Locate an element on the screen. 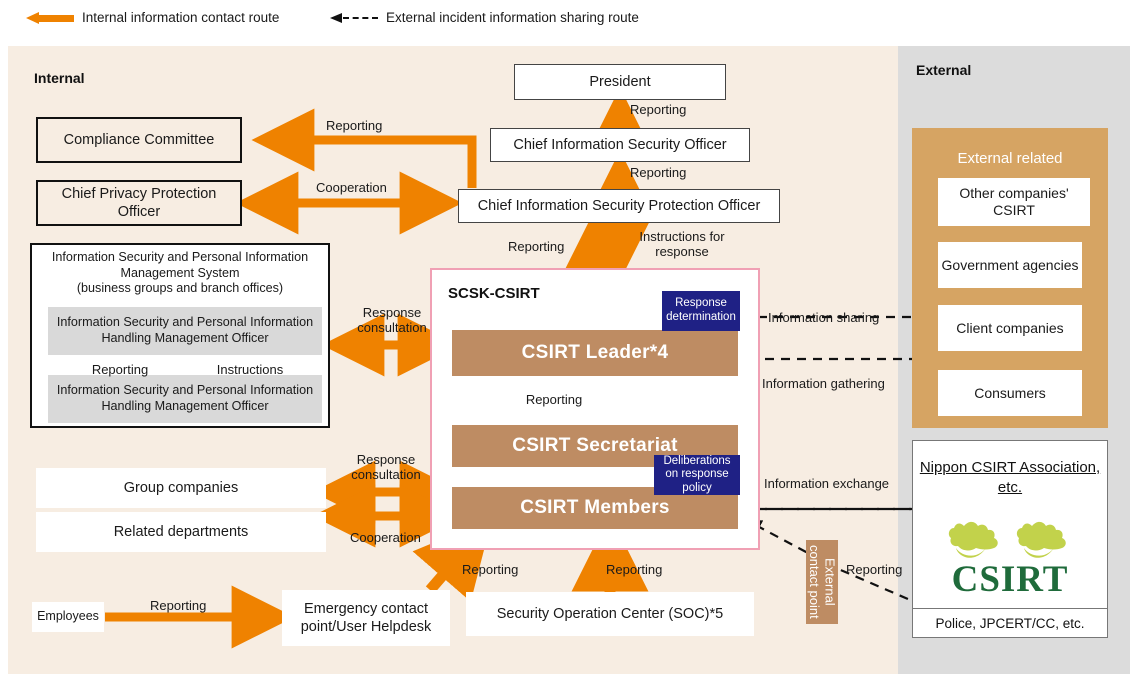  isms-label-reporting: Reporting is located at coordinates (120, 369).